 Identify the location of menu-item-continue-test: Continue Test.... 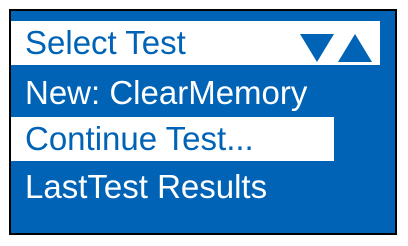
(172, 139).